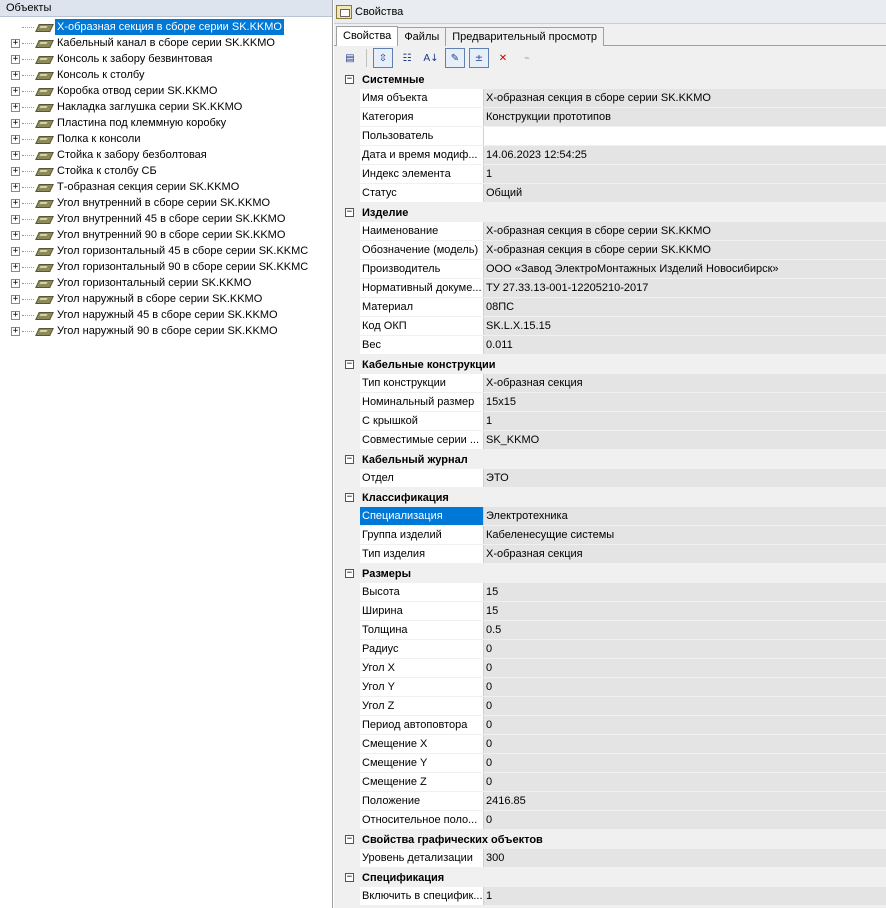 The height and width of the screenshot is (908, 886). I want to click on property-name: Тип конструкции, so click(422, 383).